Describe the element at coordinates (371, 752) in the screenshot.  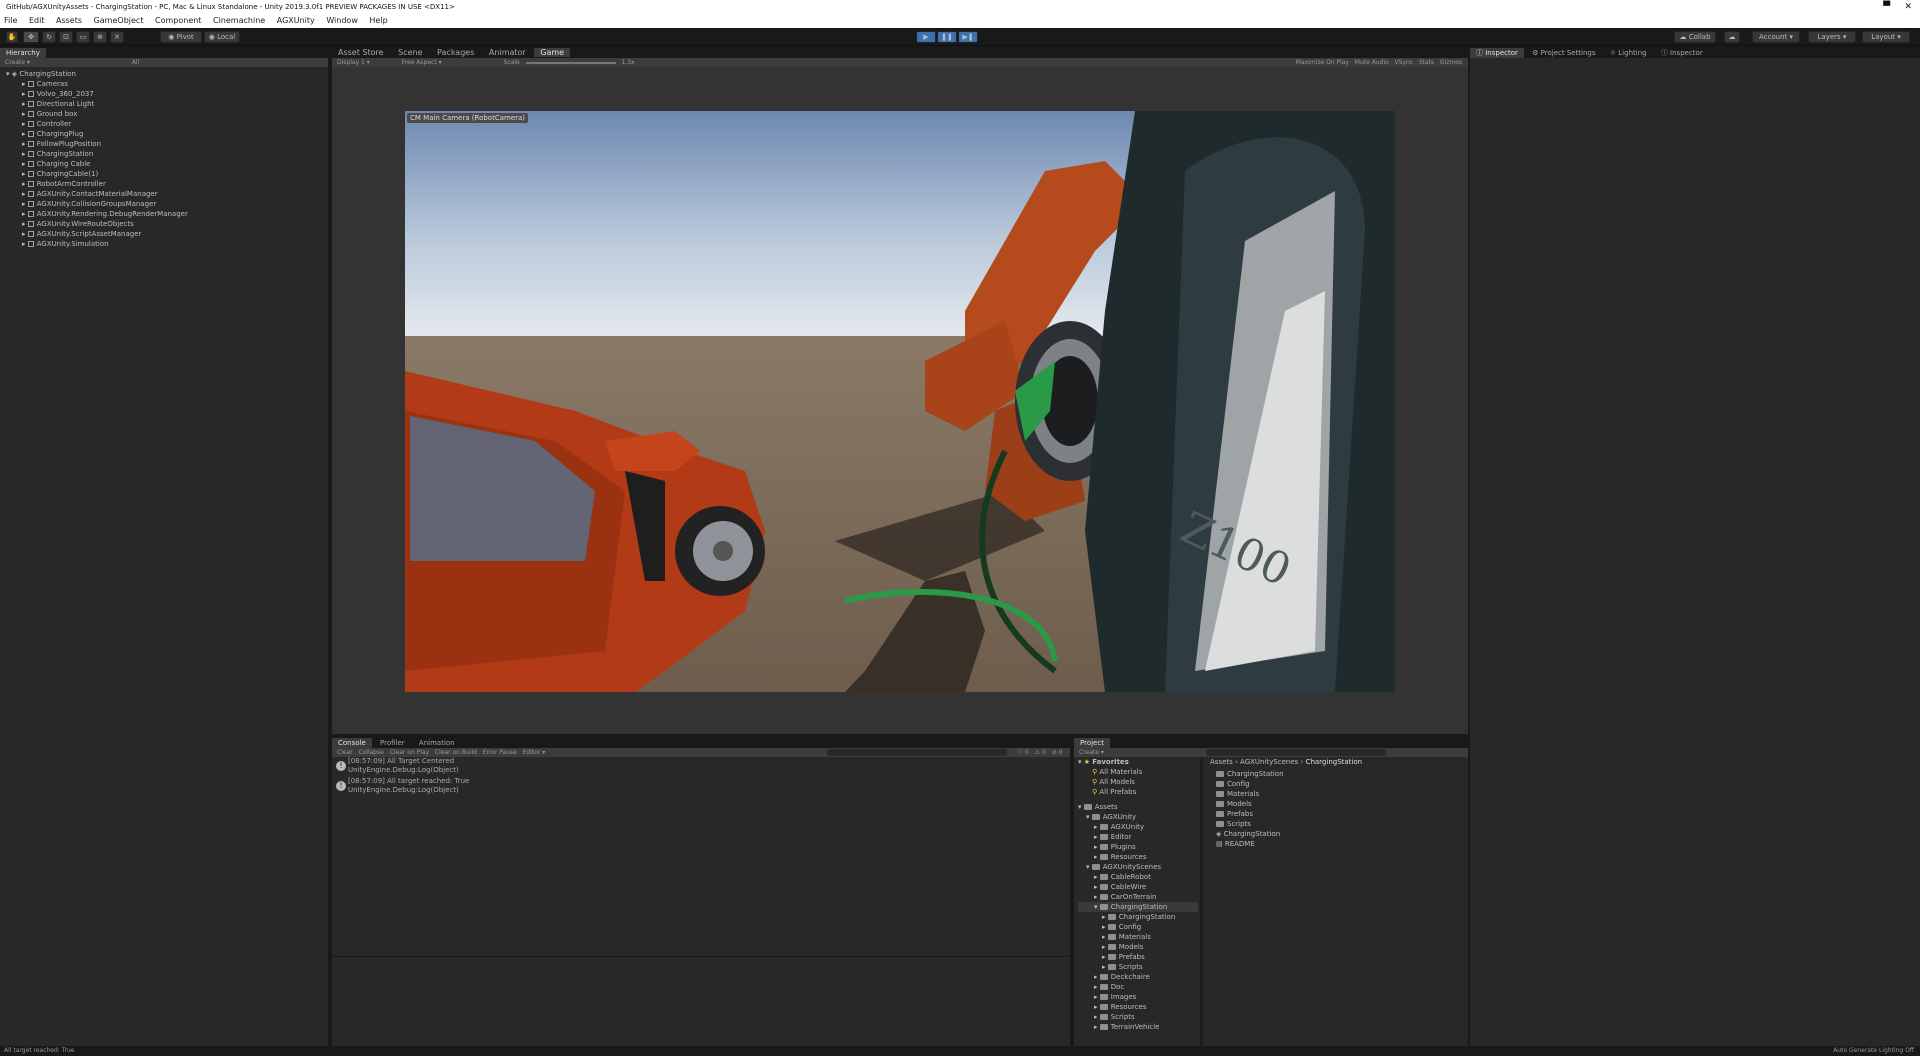
I see `console-collapse-toggle: Collapse` at that location.